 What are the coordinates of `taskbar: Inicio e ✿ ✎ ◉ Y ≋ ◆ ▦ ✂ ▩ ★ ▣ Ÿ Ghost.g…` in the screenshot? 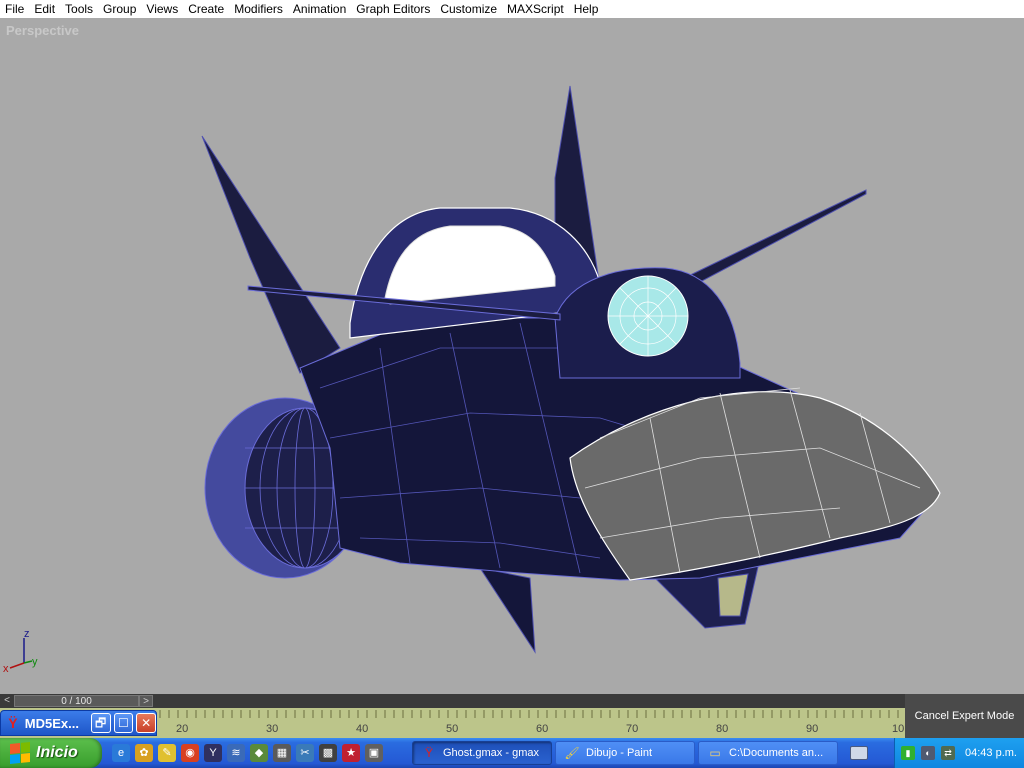 It's located at (512, 753).